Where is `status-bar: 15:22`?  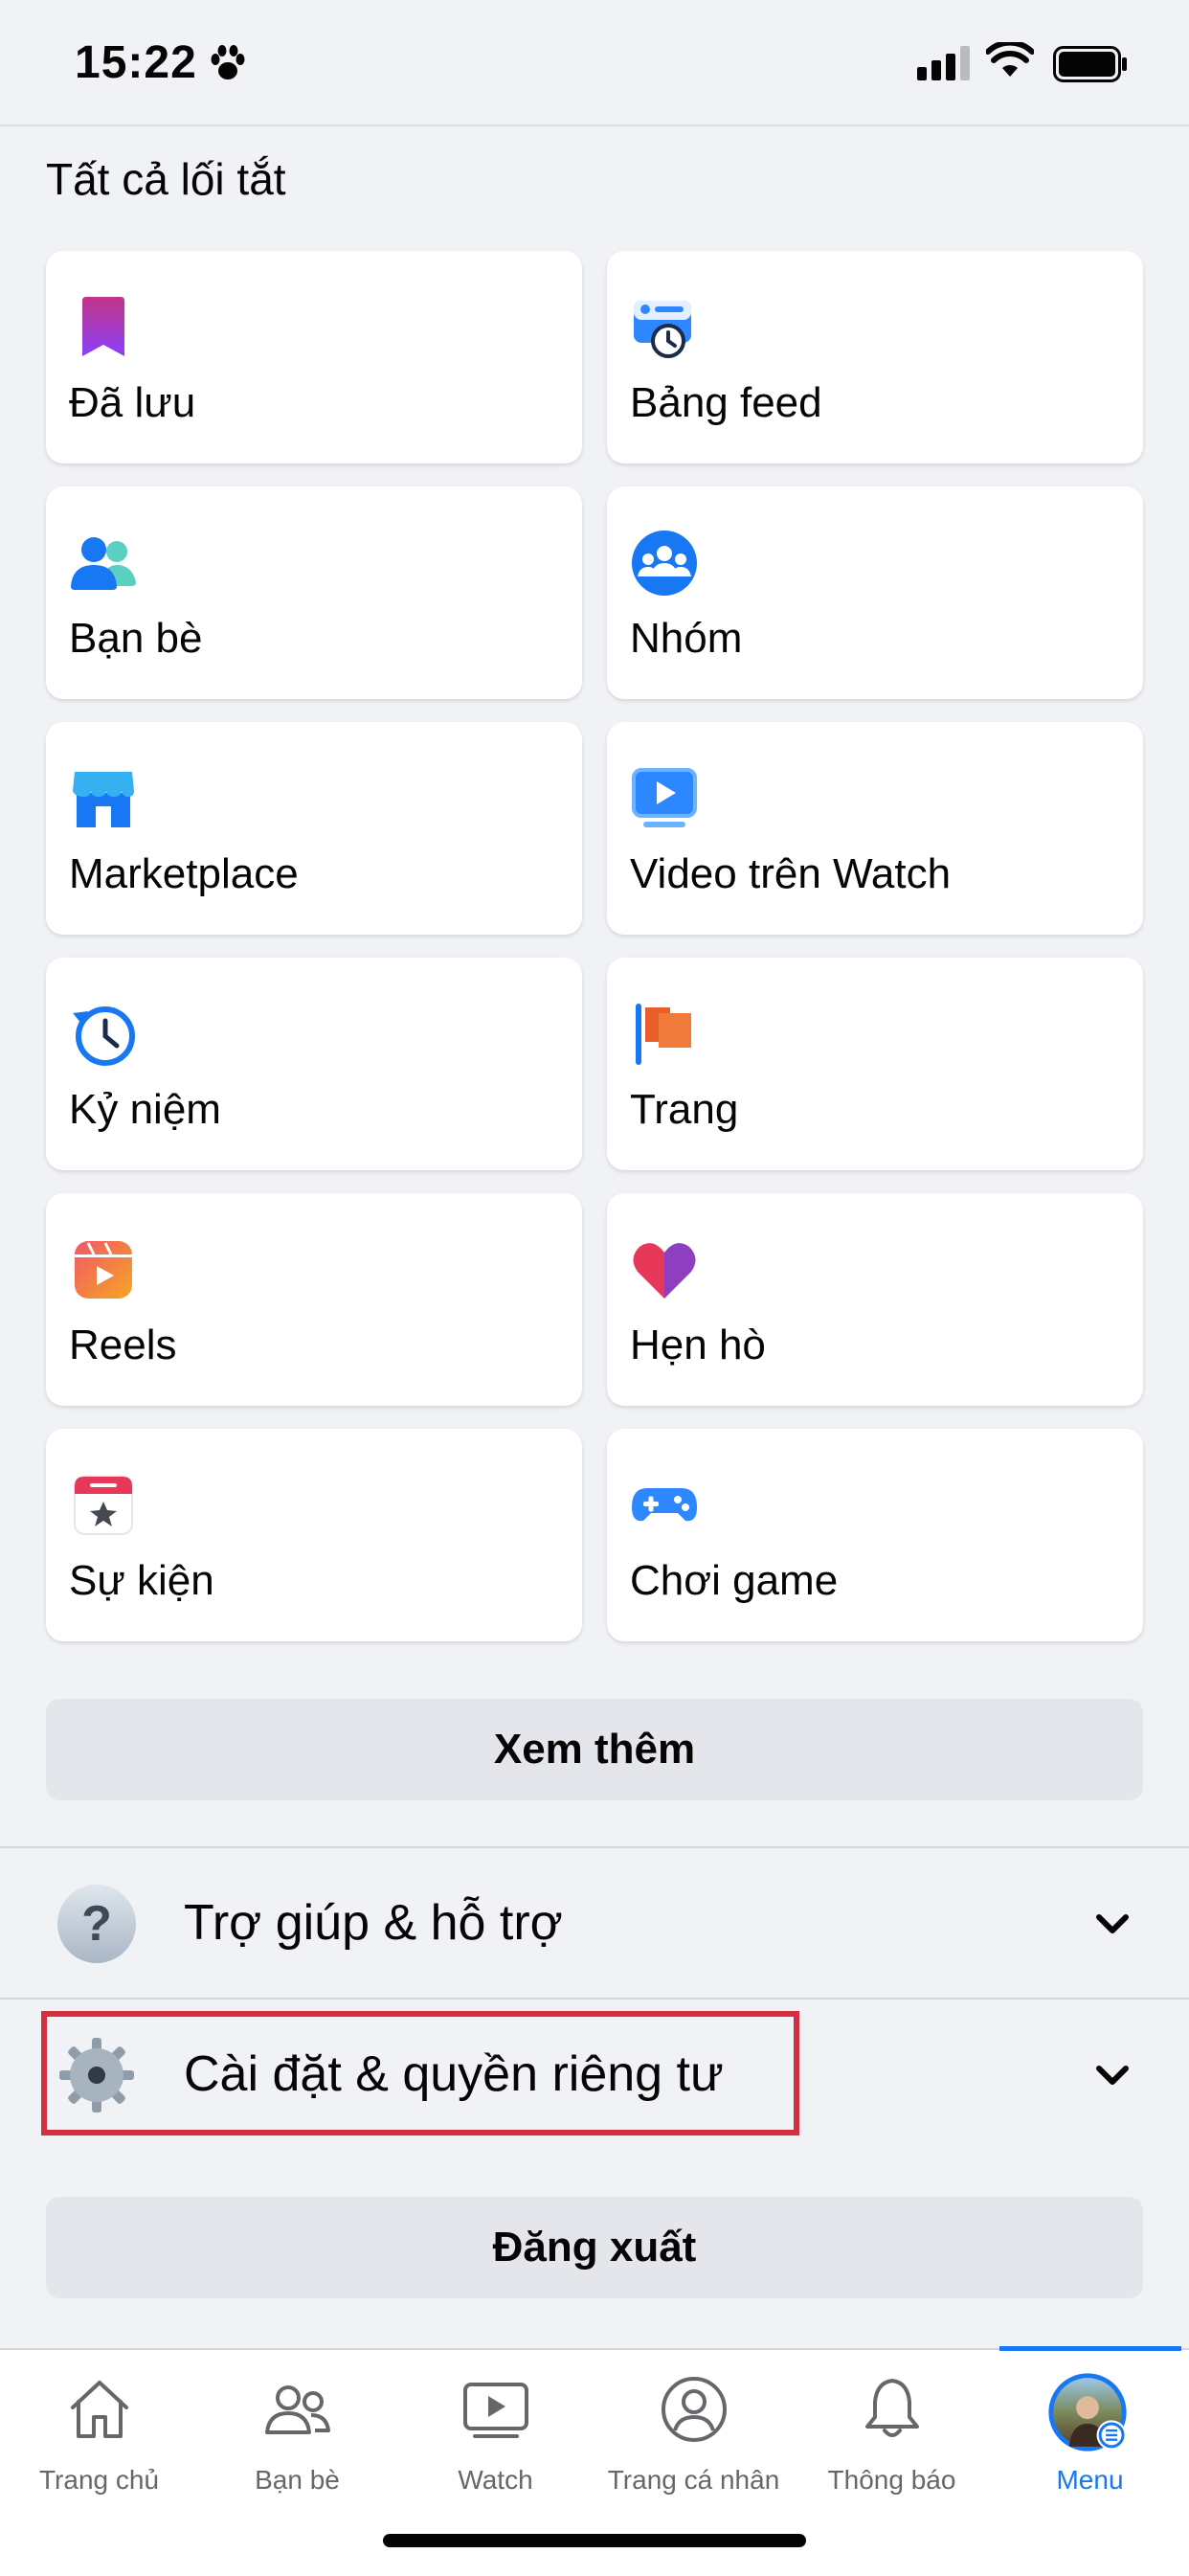 status-bar: 15:22 is located at coordinates (594, 63).